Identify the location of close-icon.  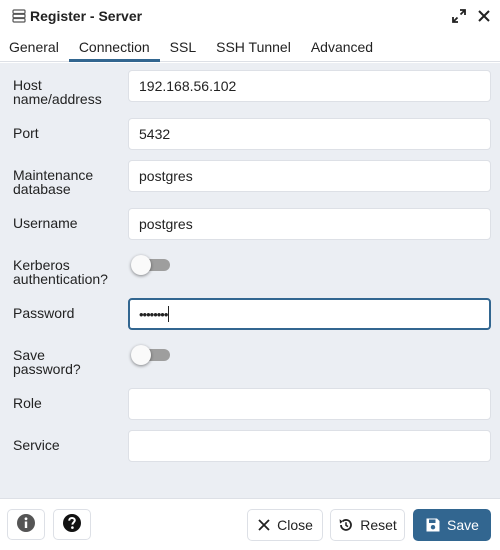
(264, 525).